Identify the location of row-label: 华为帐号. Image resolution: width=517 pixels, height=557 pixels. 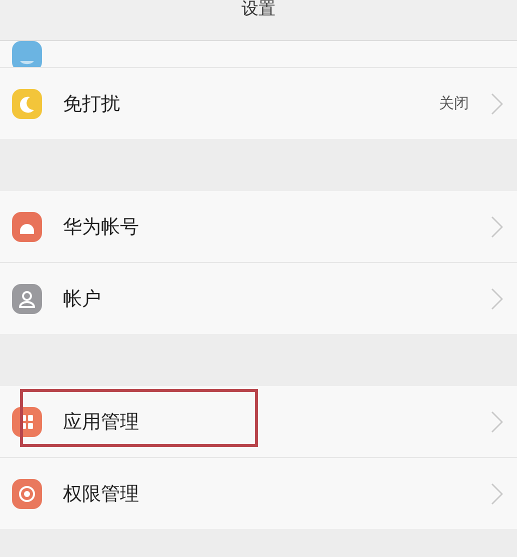
(101, 227).